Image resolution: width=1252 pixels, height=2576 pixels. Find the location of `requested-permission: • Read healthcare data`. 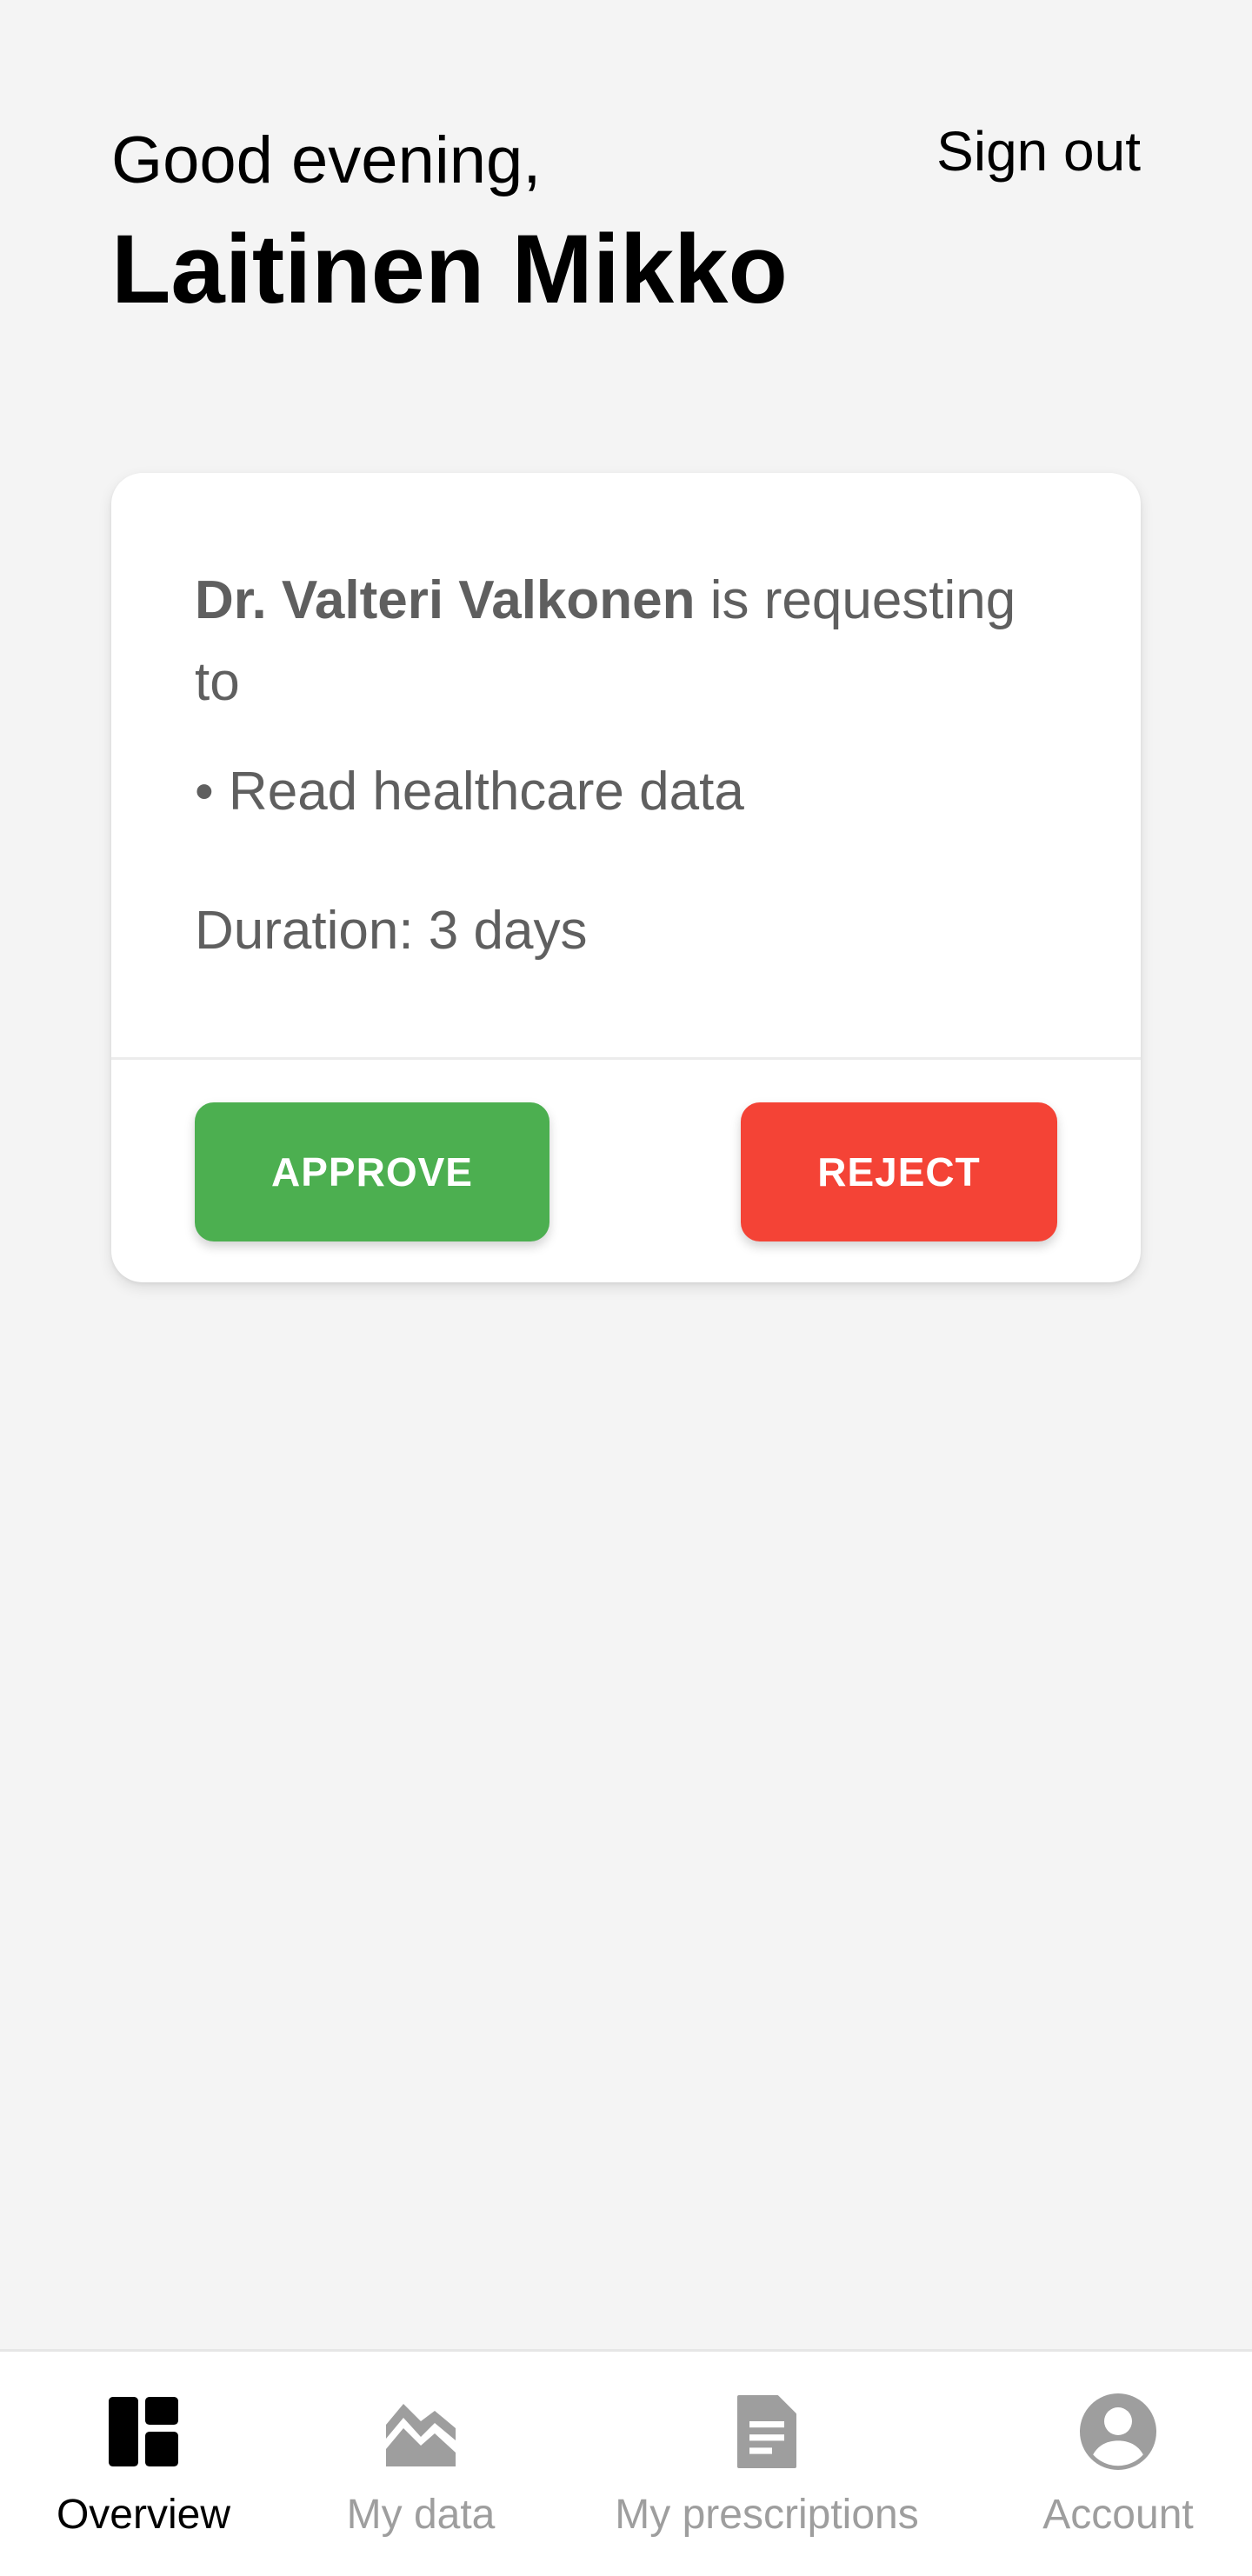

requested-permission: • Read healthcare data is located at coordinates (469, 792).